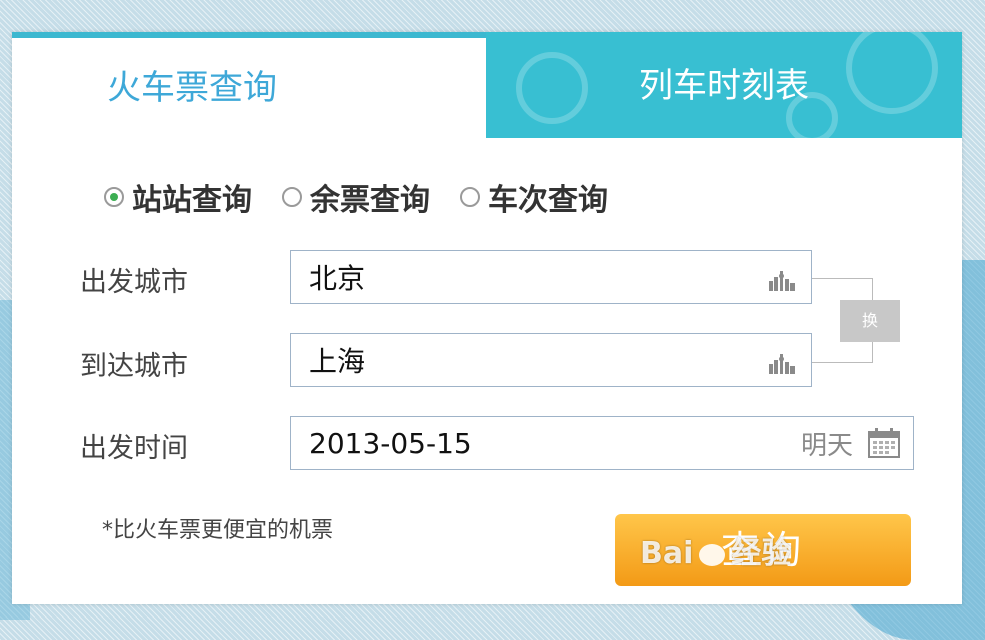 The height and width of the screenshot is (640, 985). I want to click on from-city-input: 北京, so click(551, 277).